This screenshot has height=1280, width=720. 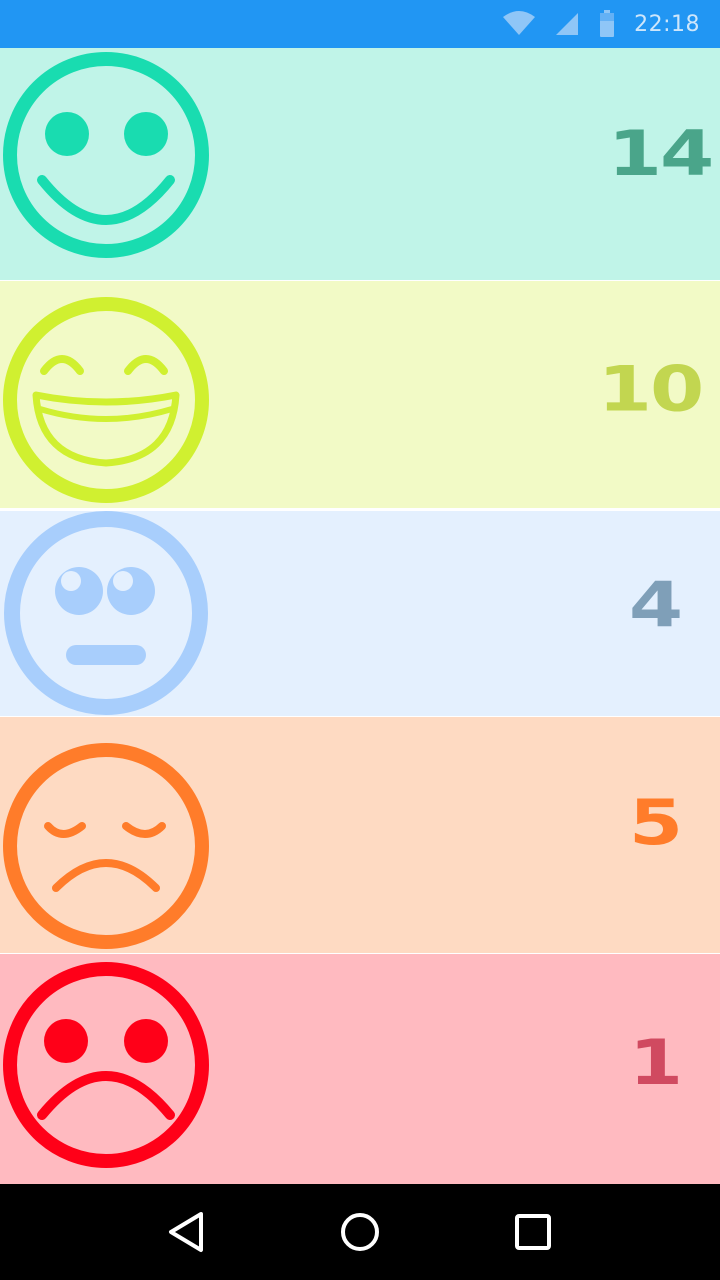 I want to click on home-button, so click(x=360, y=1232).